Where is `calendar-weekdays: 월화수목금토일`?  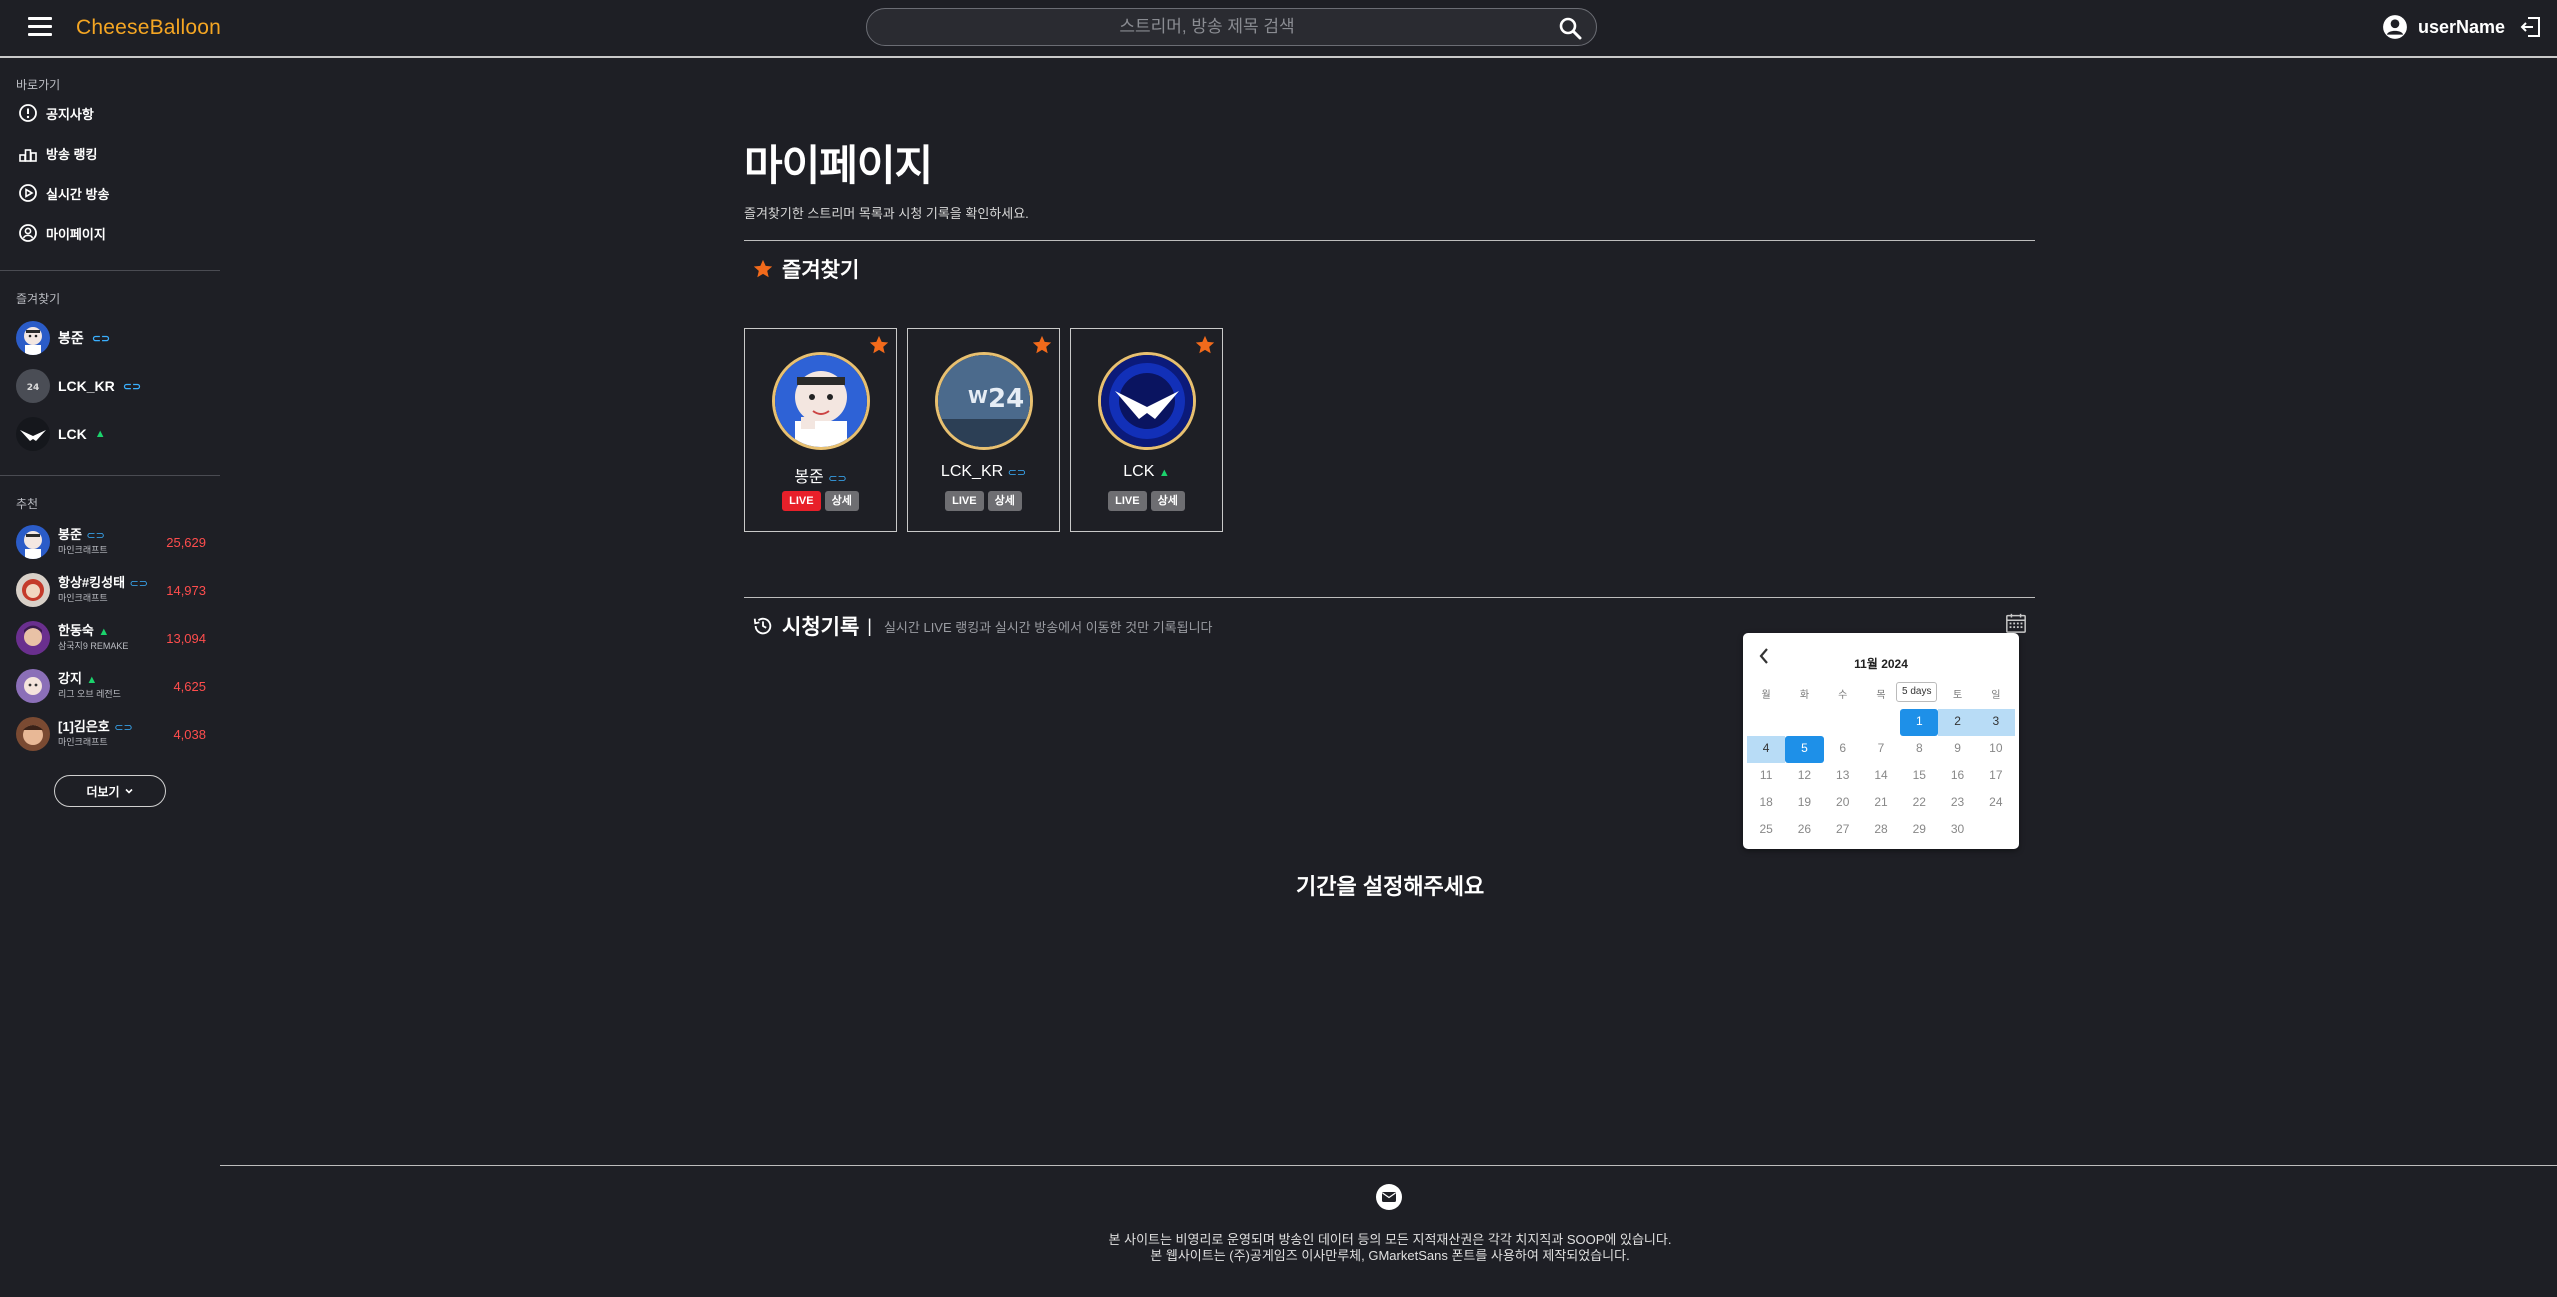 calendar-weekdays: 월화수목금토일 is located at coordinates (1881, 693).